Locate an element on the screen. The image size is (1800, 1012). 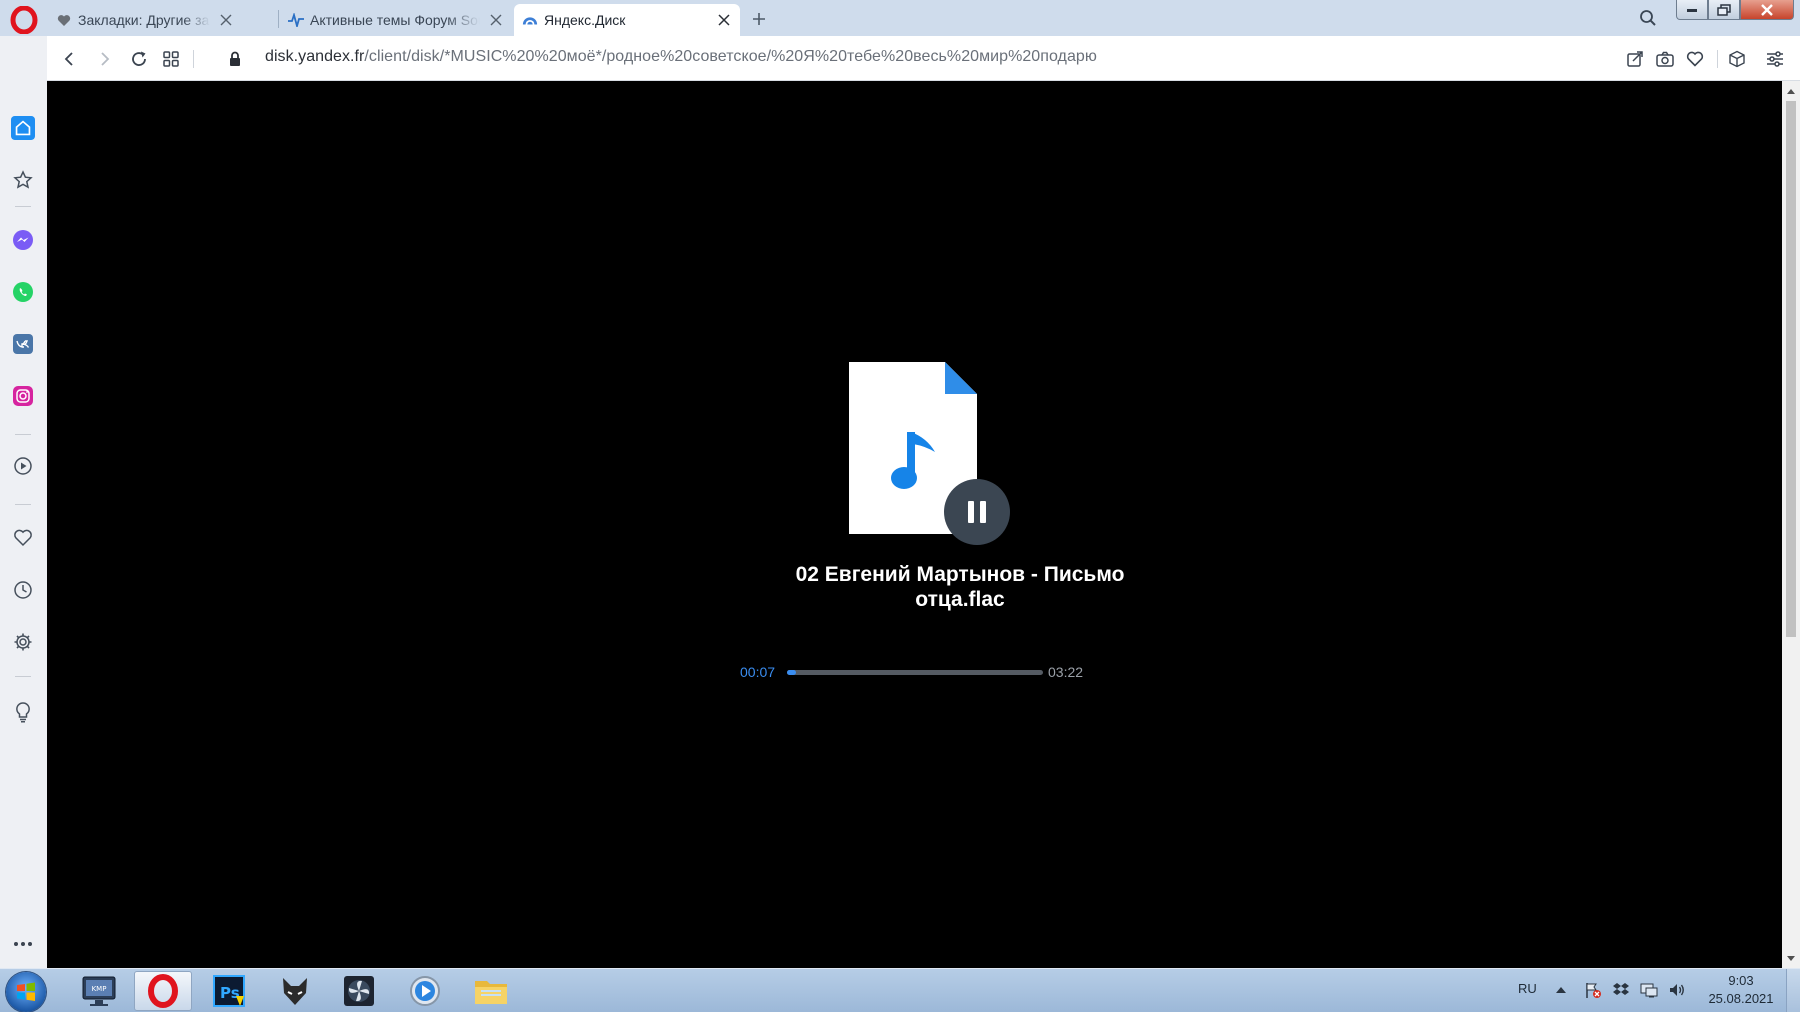
volume-icon is located at coordinates (1677, 990).